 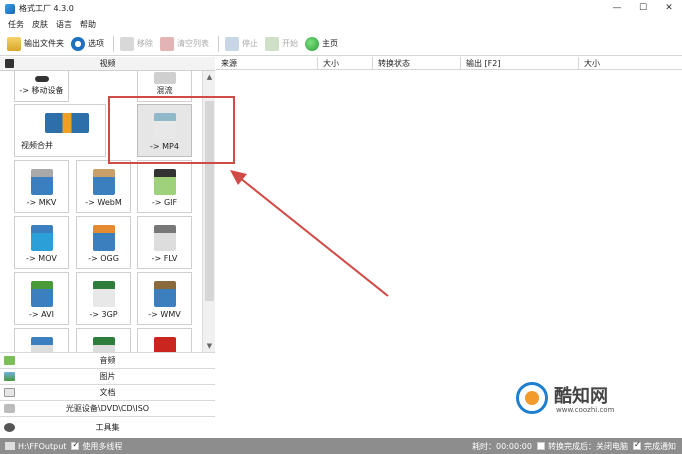 What do you see at coordinates (104, 182) in the screenshot?
I see `webm-icon` at bounding box center [104, 182].